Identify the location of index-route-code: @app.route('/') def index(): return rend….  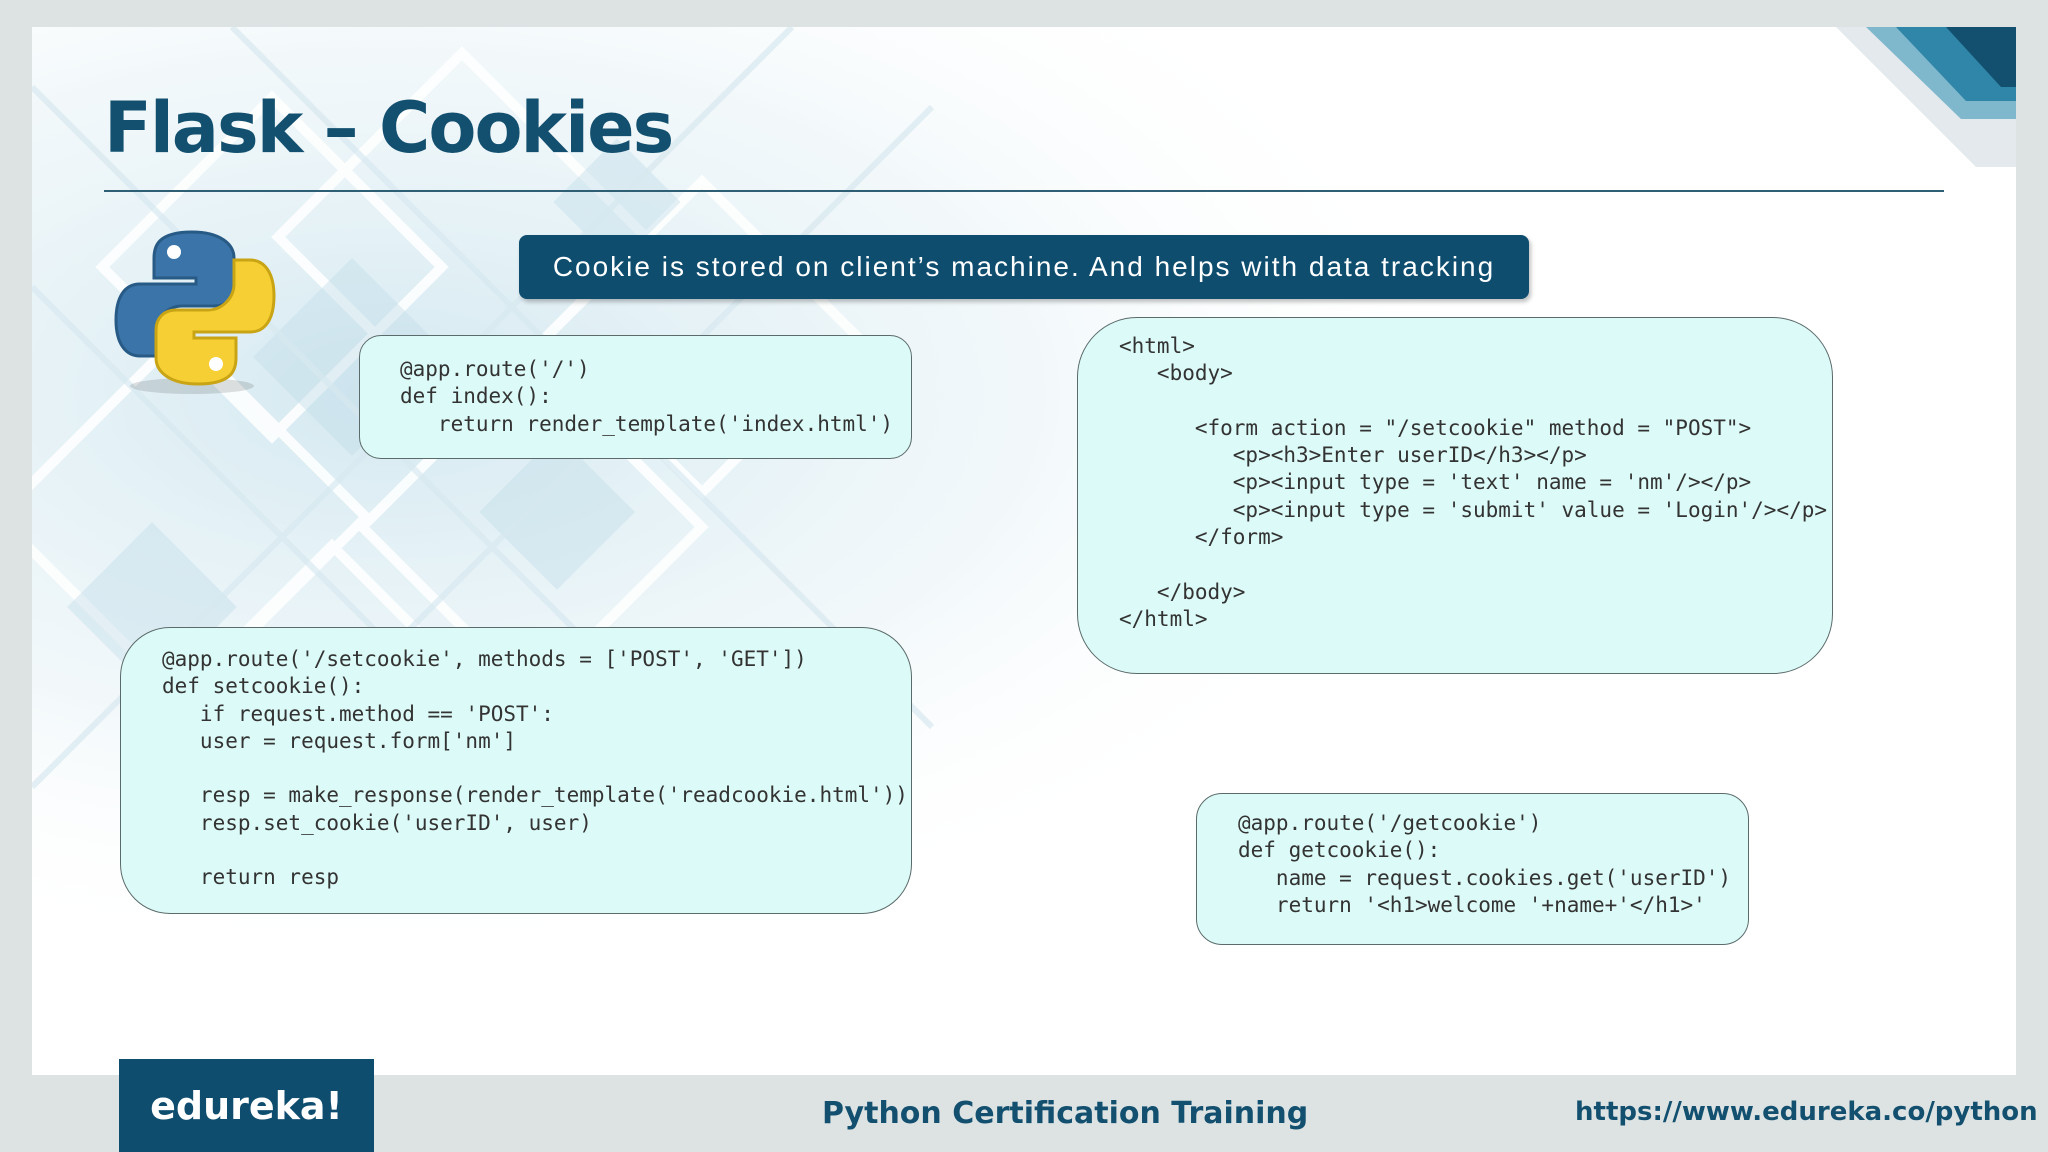
(647, 396).